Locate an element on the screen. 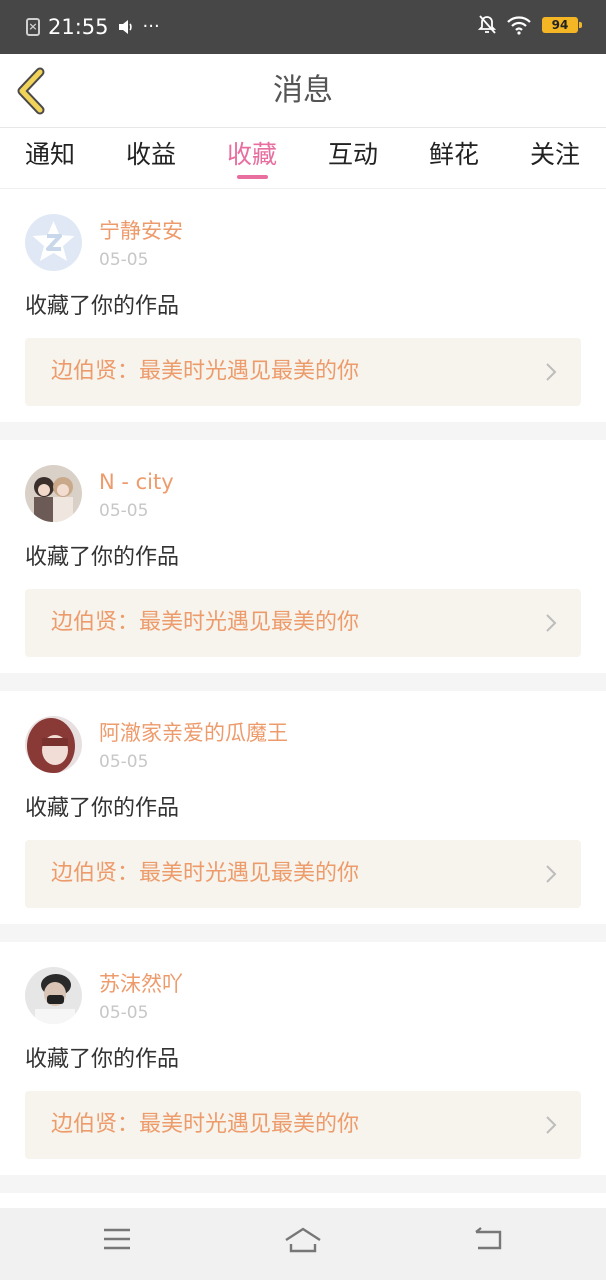  username: 苏沫然吖 is located at coordinates (141, 984).